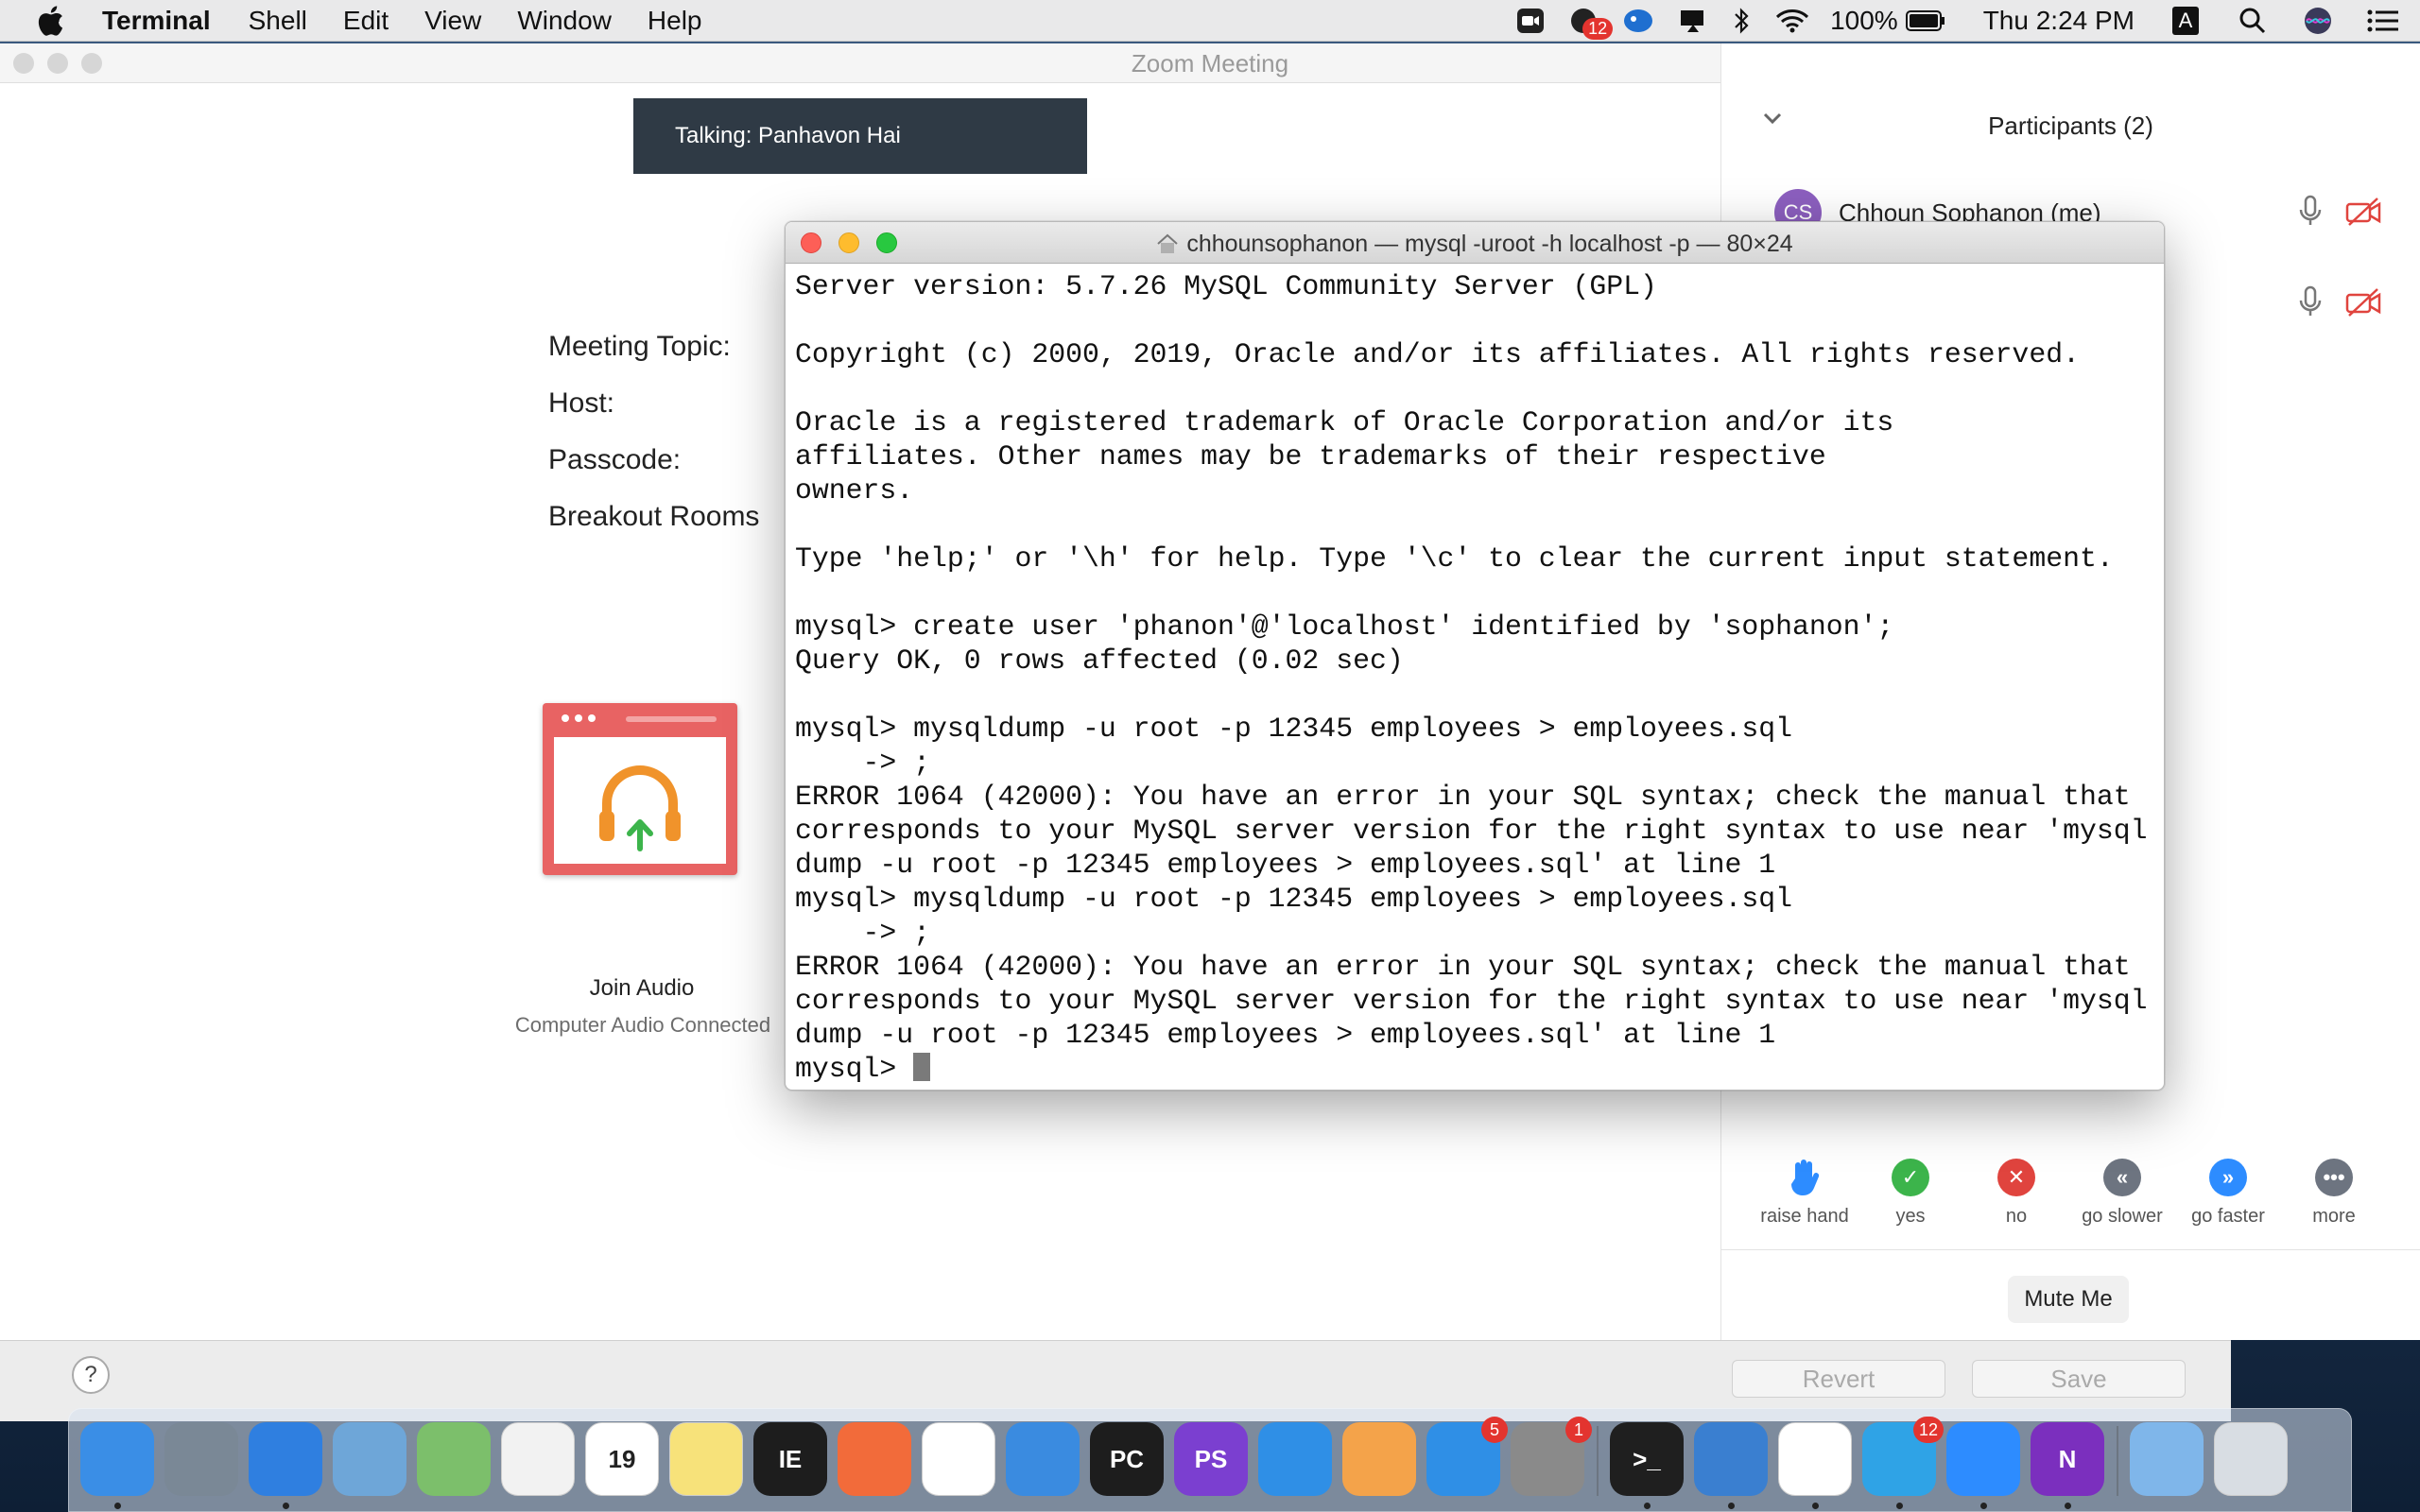 Image resolution: width=2420 pixels, height=1512 pixels. What do you see at coordinates (2122, 1216) in the screenshot?
I see `reaction-label: go slower` at bounding box center [2122, 1216].